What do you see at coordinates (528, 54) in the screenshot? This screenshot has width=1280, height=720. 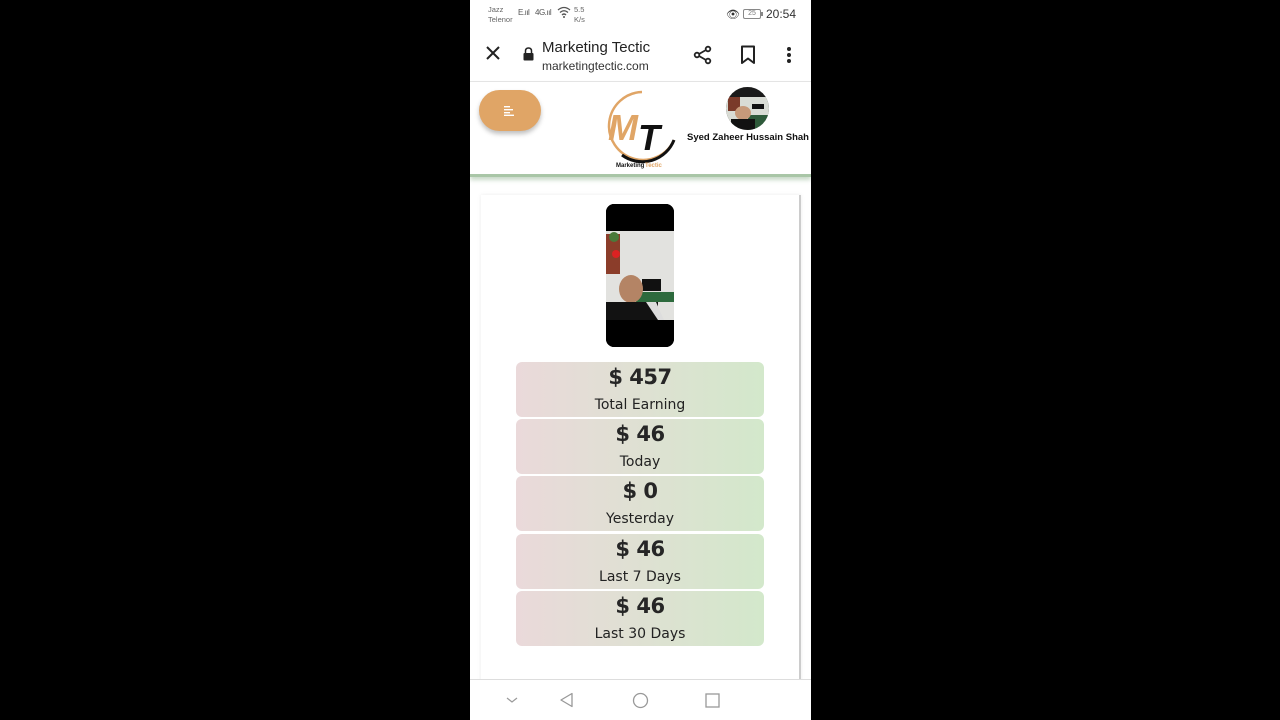 I see `lock-icon` at bounding box center [528, 54].